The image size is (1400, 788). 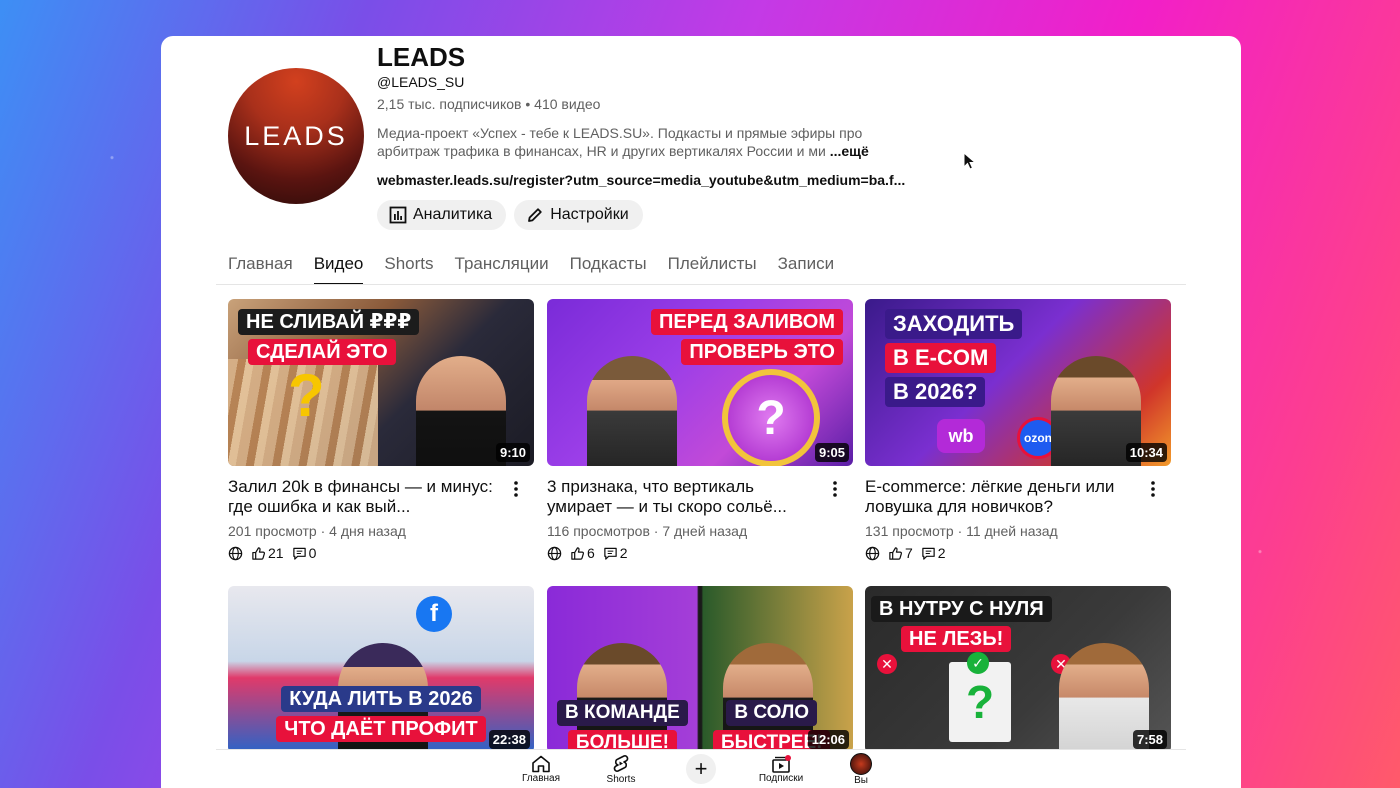 What do you see at coordinates (772, 713) in the screenshot?
I see `caption-line: В СОЛО` at bounding box center [772, 713].